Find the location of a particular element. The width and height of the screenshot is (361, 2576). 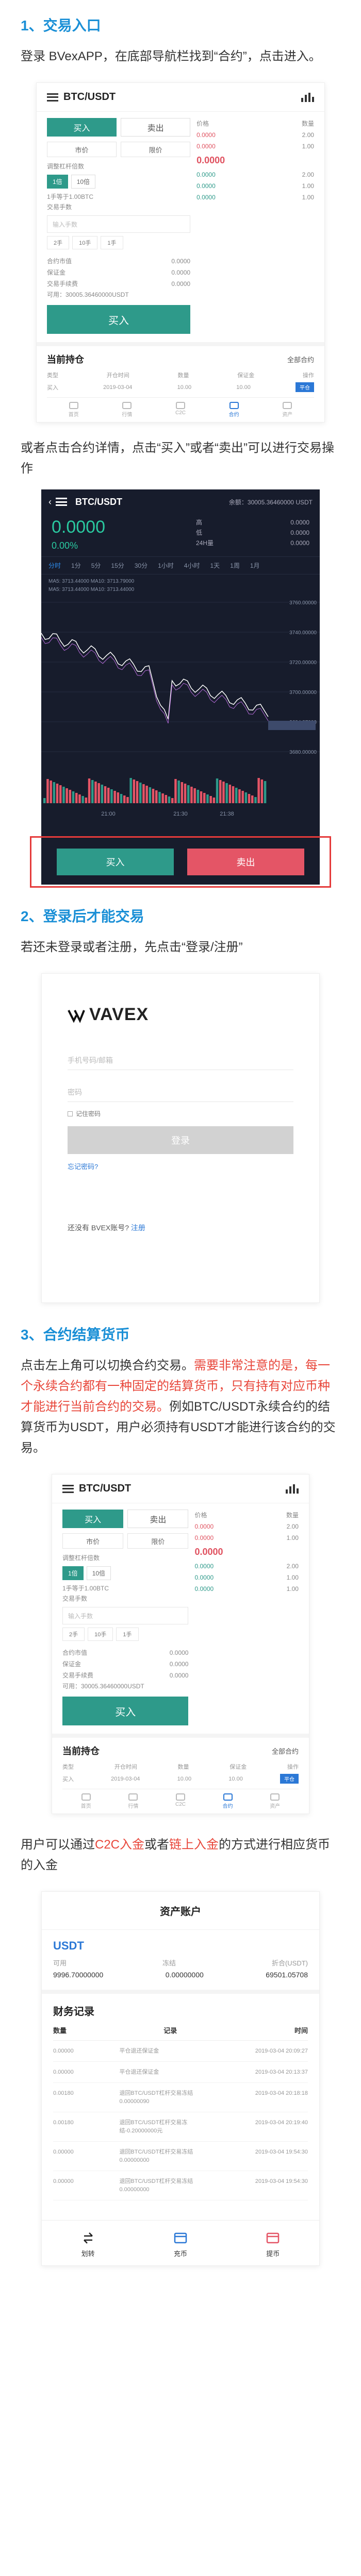

lot-note: 1手等于1.00BTC is located at coordinates (85, 1588).